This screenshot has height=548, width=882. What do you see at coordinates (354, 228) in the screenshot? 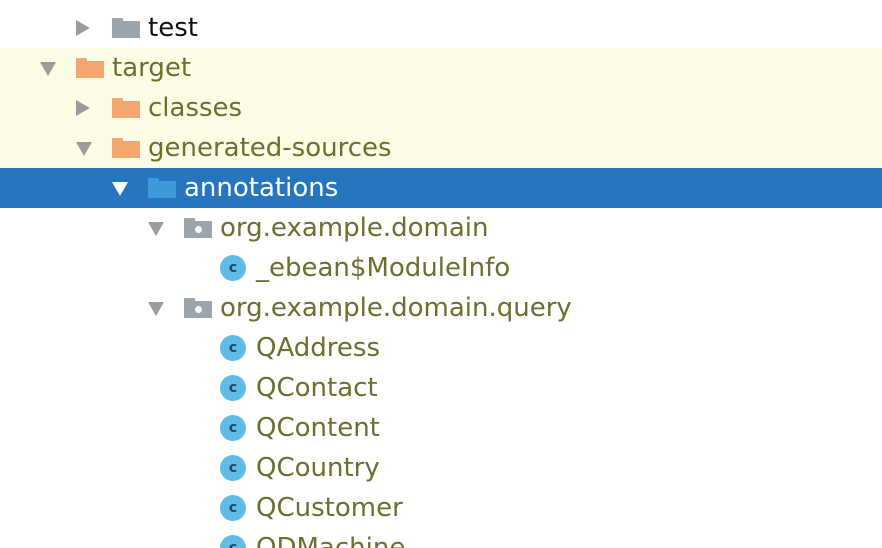
I see `tree-item-label: org.example.domain` at bounding box center [354, 228].